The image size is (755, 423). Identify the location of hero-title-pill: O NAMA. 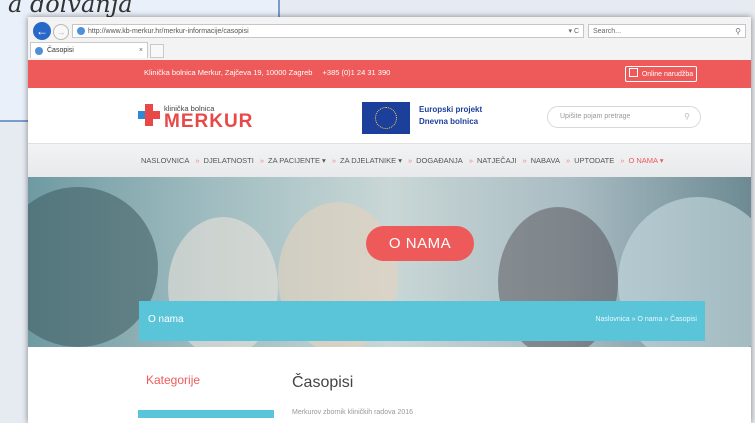
(420, 243).